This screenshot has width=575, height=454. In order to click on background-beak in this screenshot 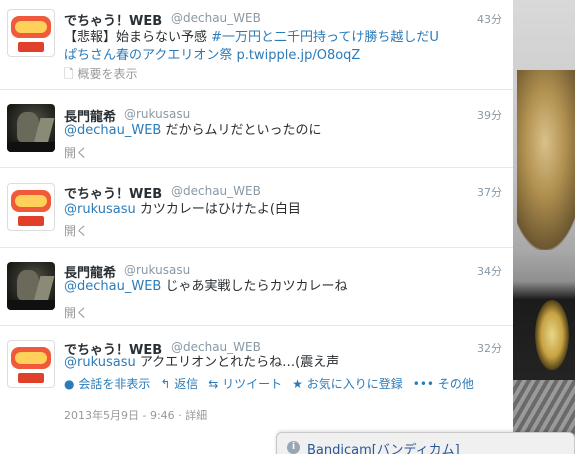, I will do `click(546, 160)`.